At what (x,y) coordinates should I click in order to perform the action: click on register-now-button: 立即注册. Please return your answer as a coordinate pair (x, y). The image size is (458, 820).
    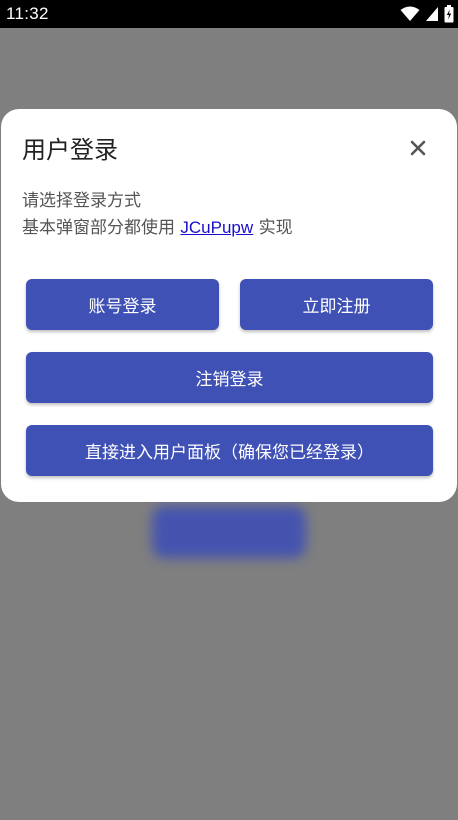
    Looking at the image, I should click on (336, 304).